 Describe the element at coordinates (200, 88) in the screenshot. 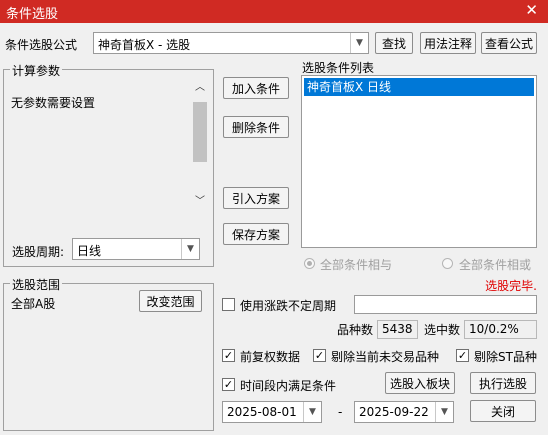

I see `scroll-up-icon: ︿` at that location.